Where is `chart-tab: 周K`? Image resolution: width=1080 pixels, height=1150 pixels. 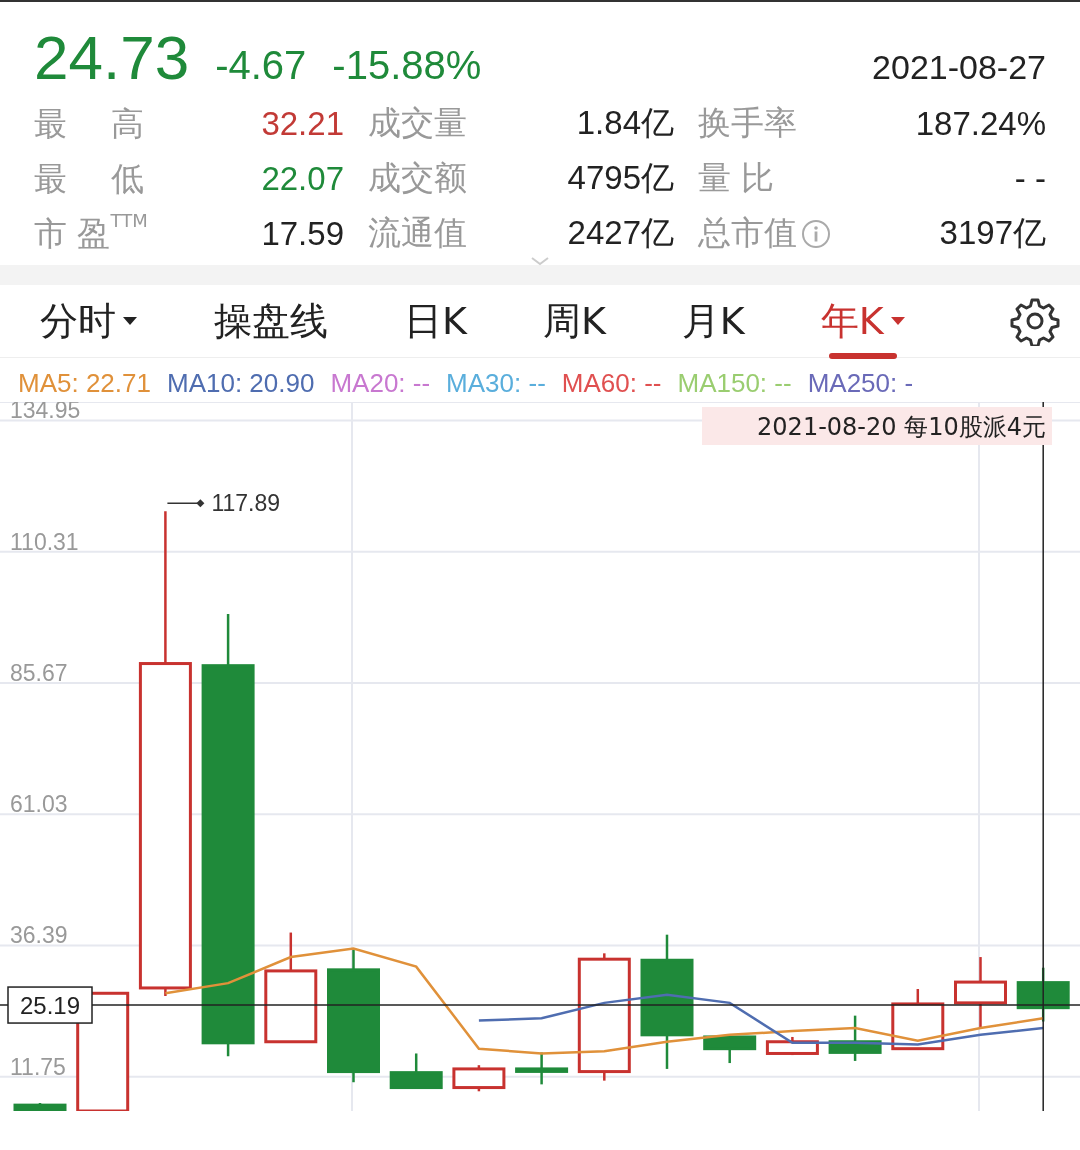 chart-tab: 周K is located at coordinates (574, 321).